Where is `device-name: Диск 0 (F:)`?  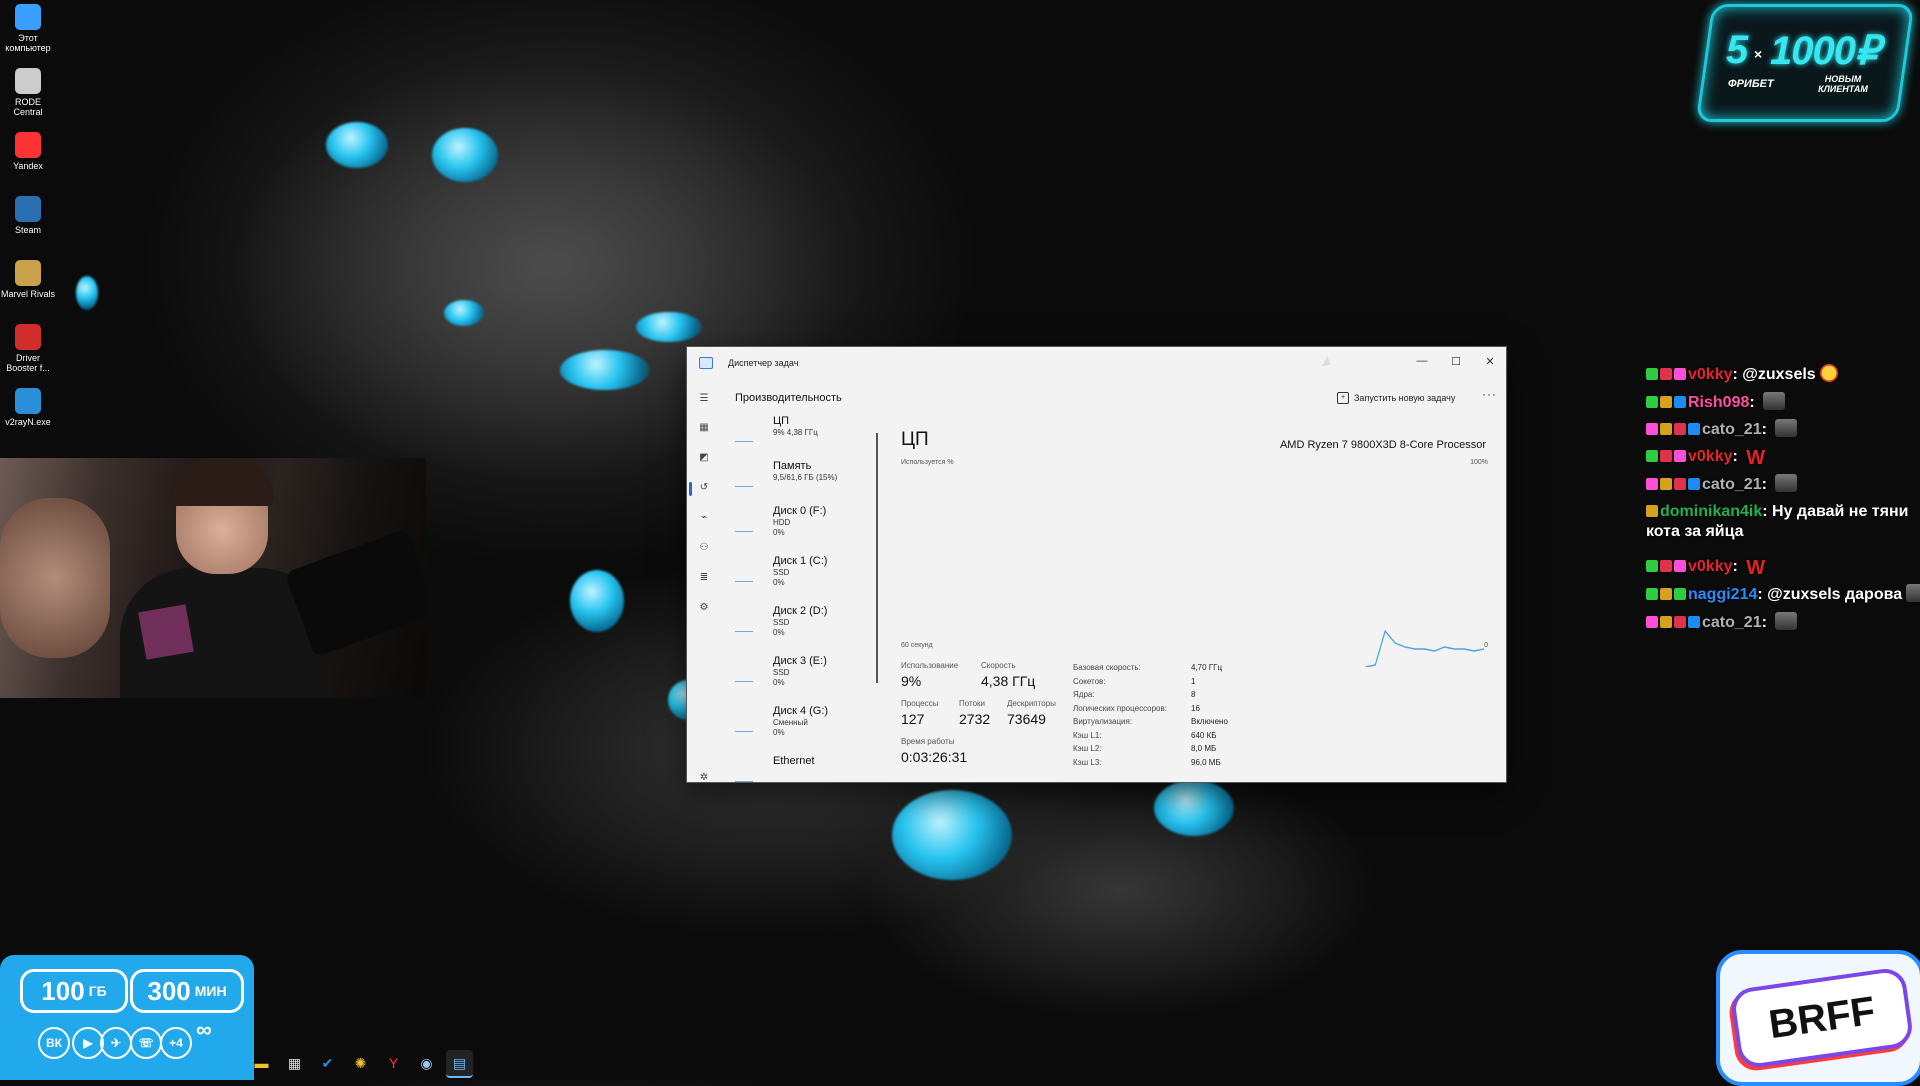 device-name: Диск 0 (F:) is located at coordinates (800, 511).